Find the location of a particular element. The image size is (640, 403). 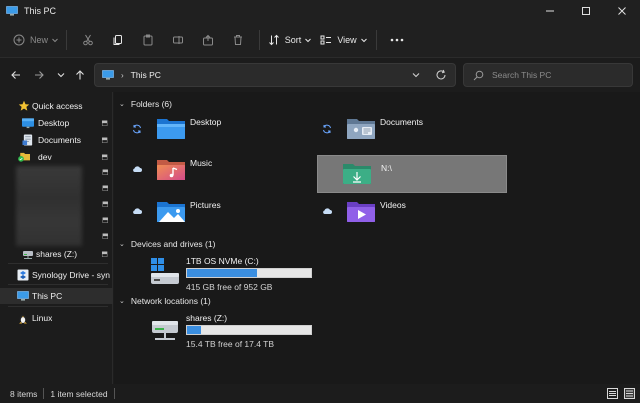

status-bar: 8 items 1 item selected is located at coordinates (320, 393).